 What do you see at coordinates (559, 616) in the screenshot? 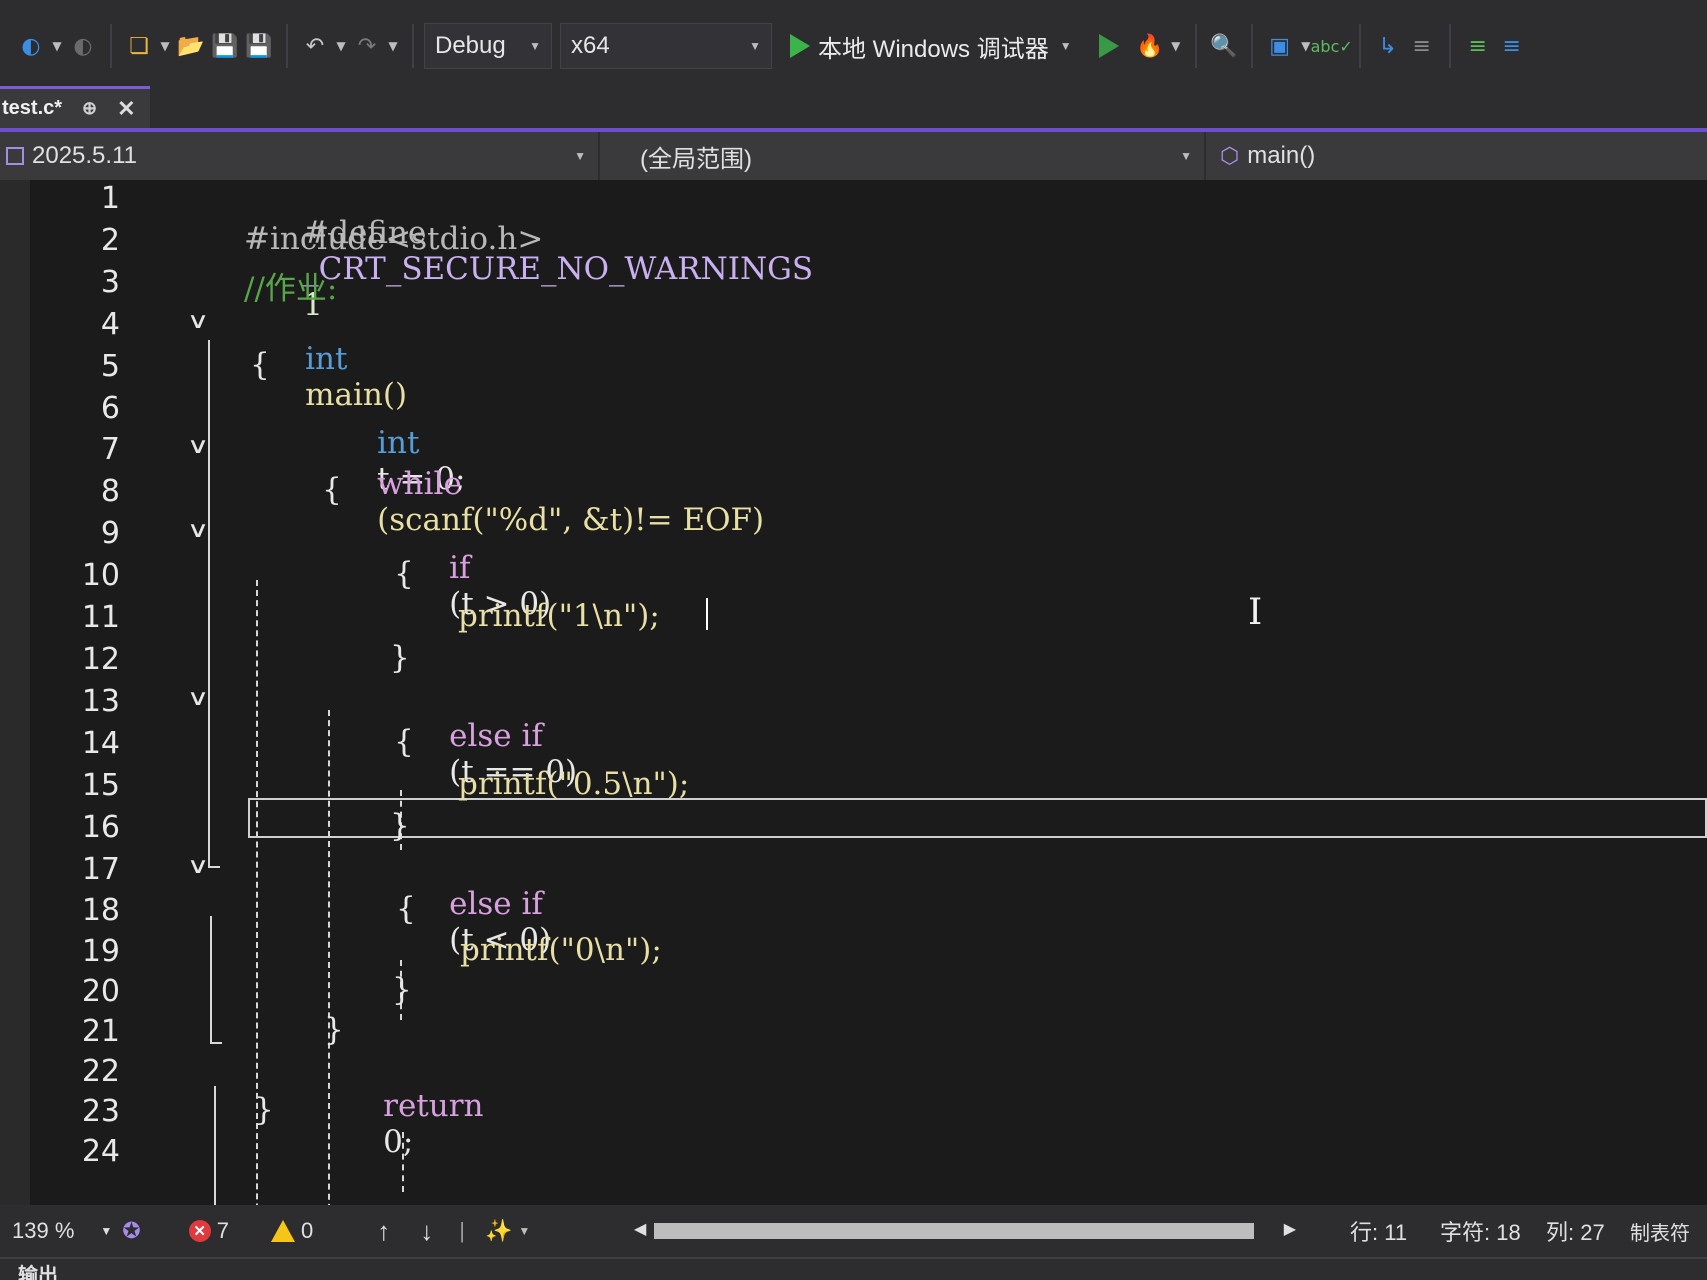
I see `code-text: printf("1\n");` at bounding box center [559, 616].